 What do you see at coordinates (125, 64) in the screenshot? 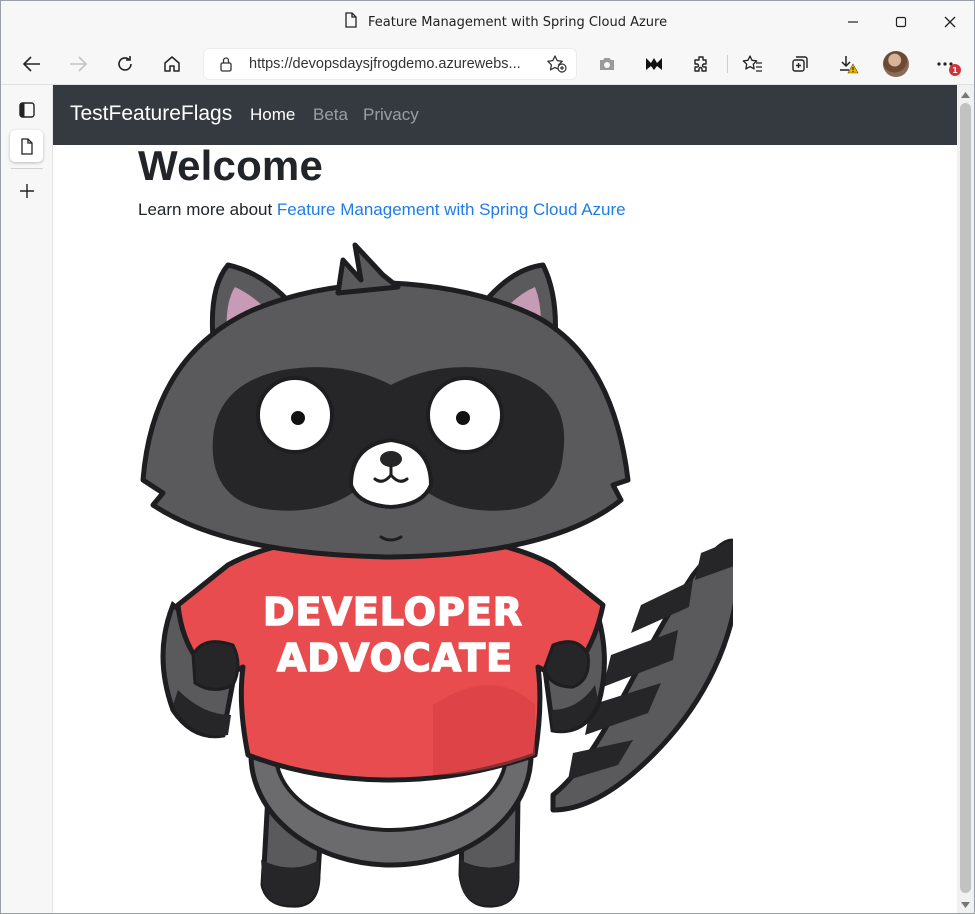
I see `refresh-icon` at bounding box center [125, 64].